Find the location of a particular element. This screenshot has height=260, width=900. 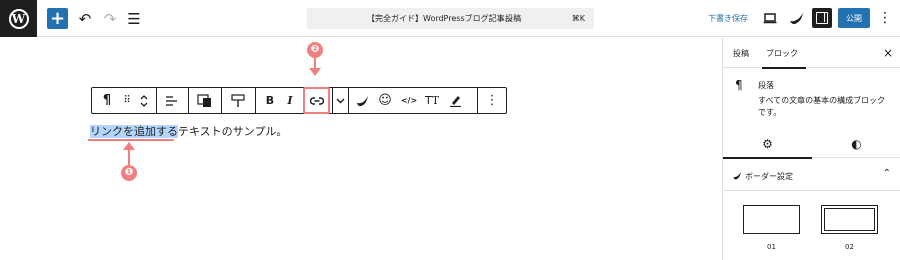

settings-panel-toggle-icon is located at coordinates (822, 18).